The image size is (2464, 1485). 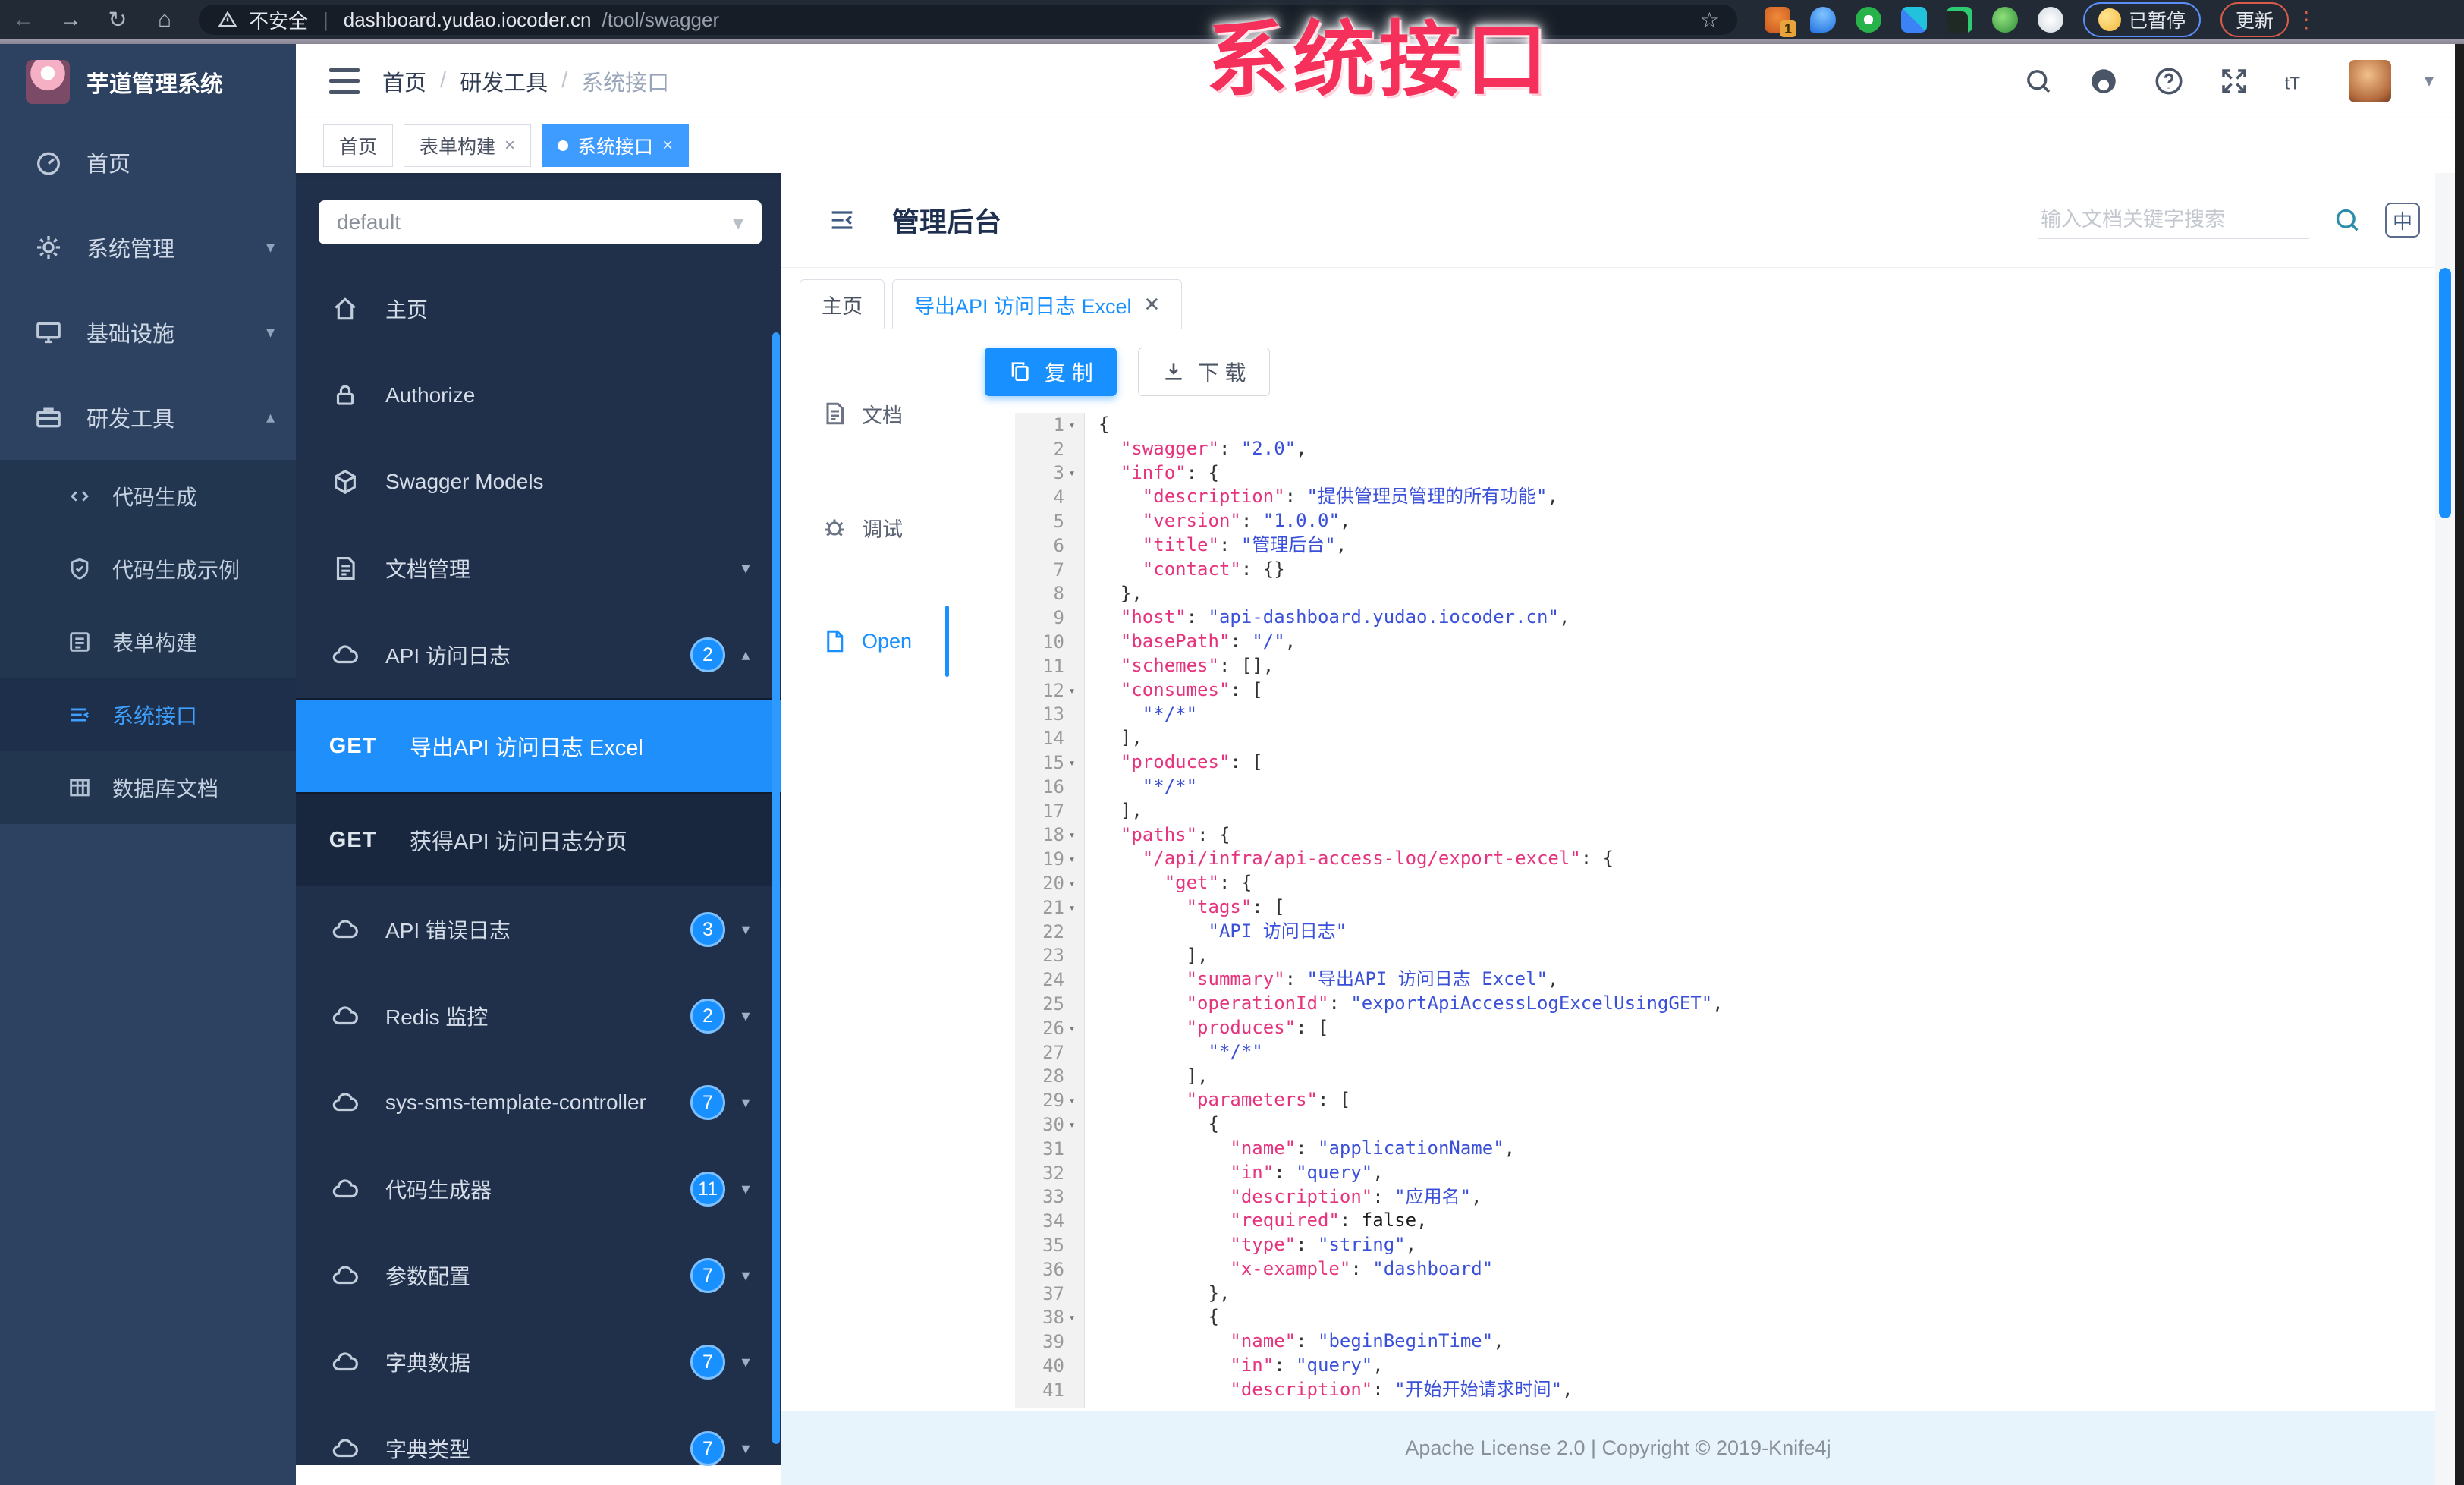 What do you see at coordinates (538, 309) in the screenshot?
I see `api-sidebar-item: 主页` at bounding box center [538, 309].